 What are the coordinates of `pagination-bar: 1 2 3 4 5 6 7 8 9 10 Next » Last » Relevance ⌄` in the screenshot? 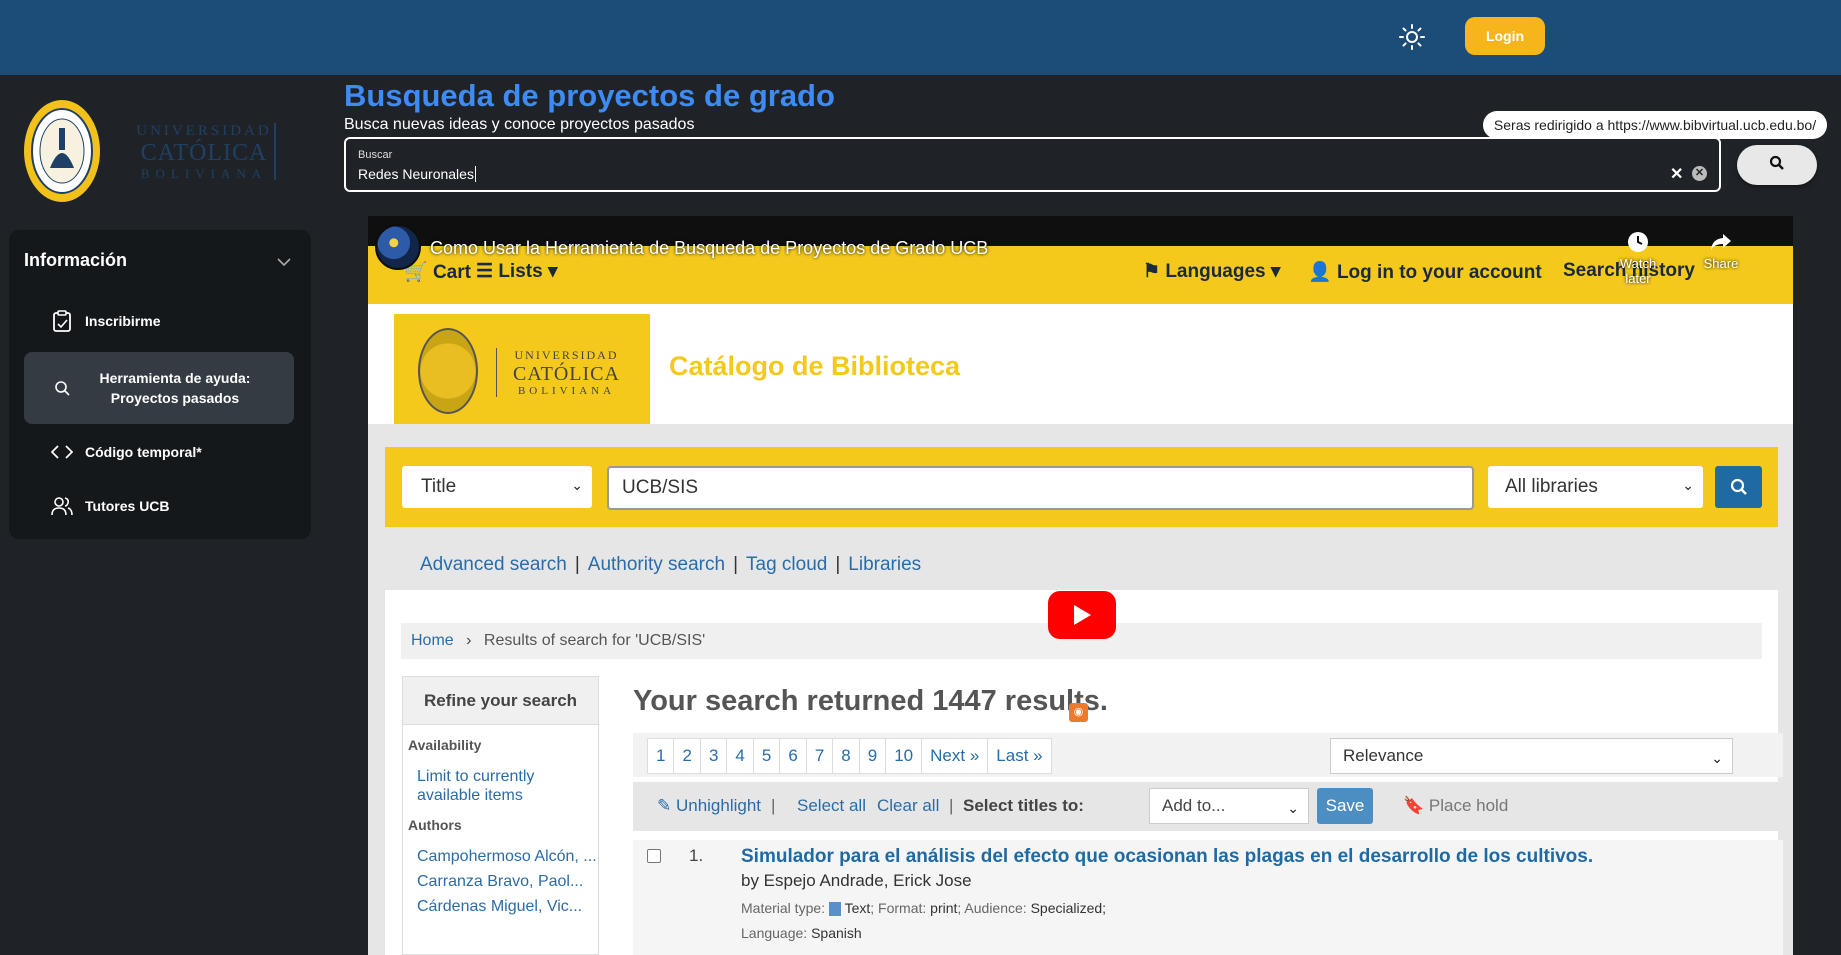 It's located at (1208, 755).